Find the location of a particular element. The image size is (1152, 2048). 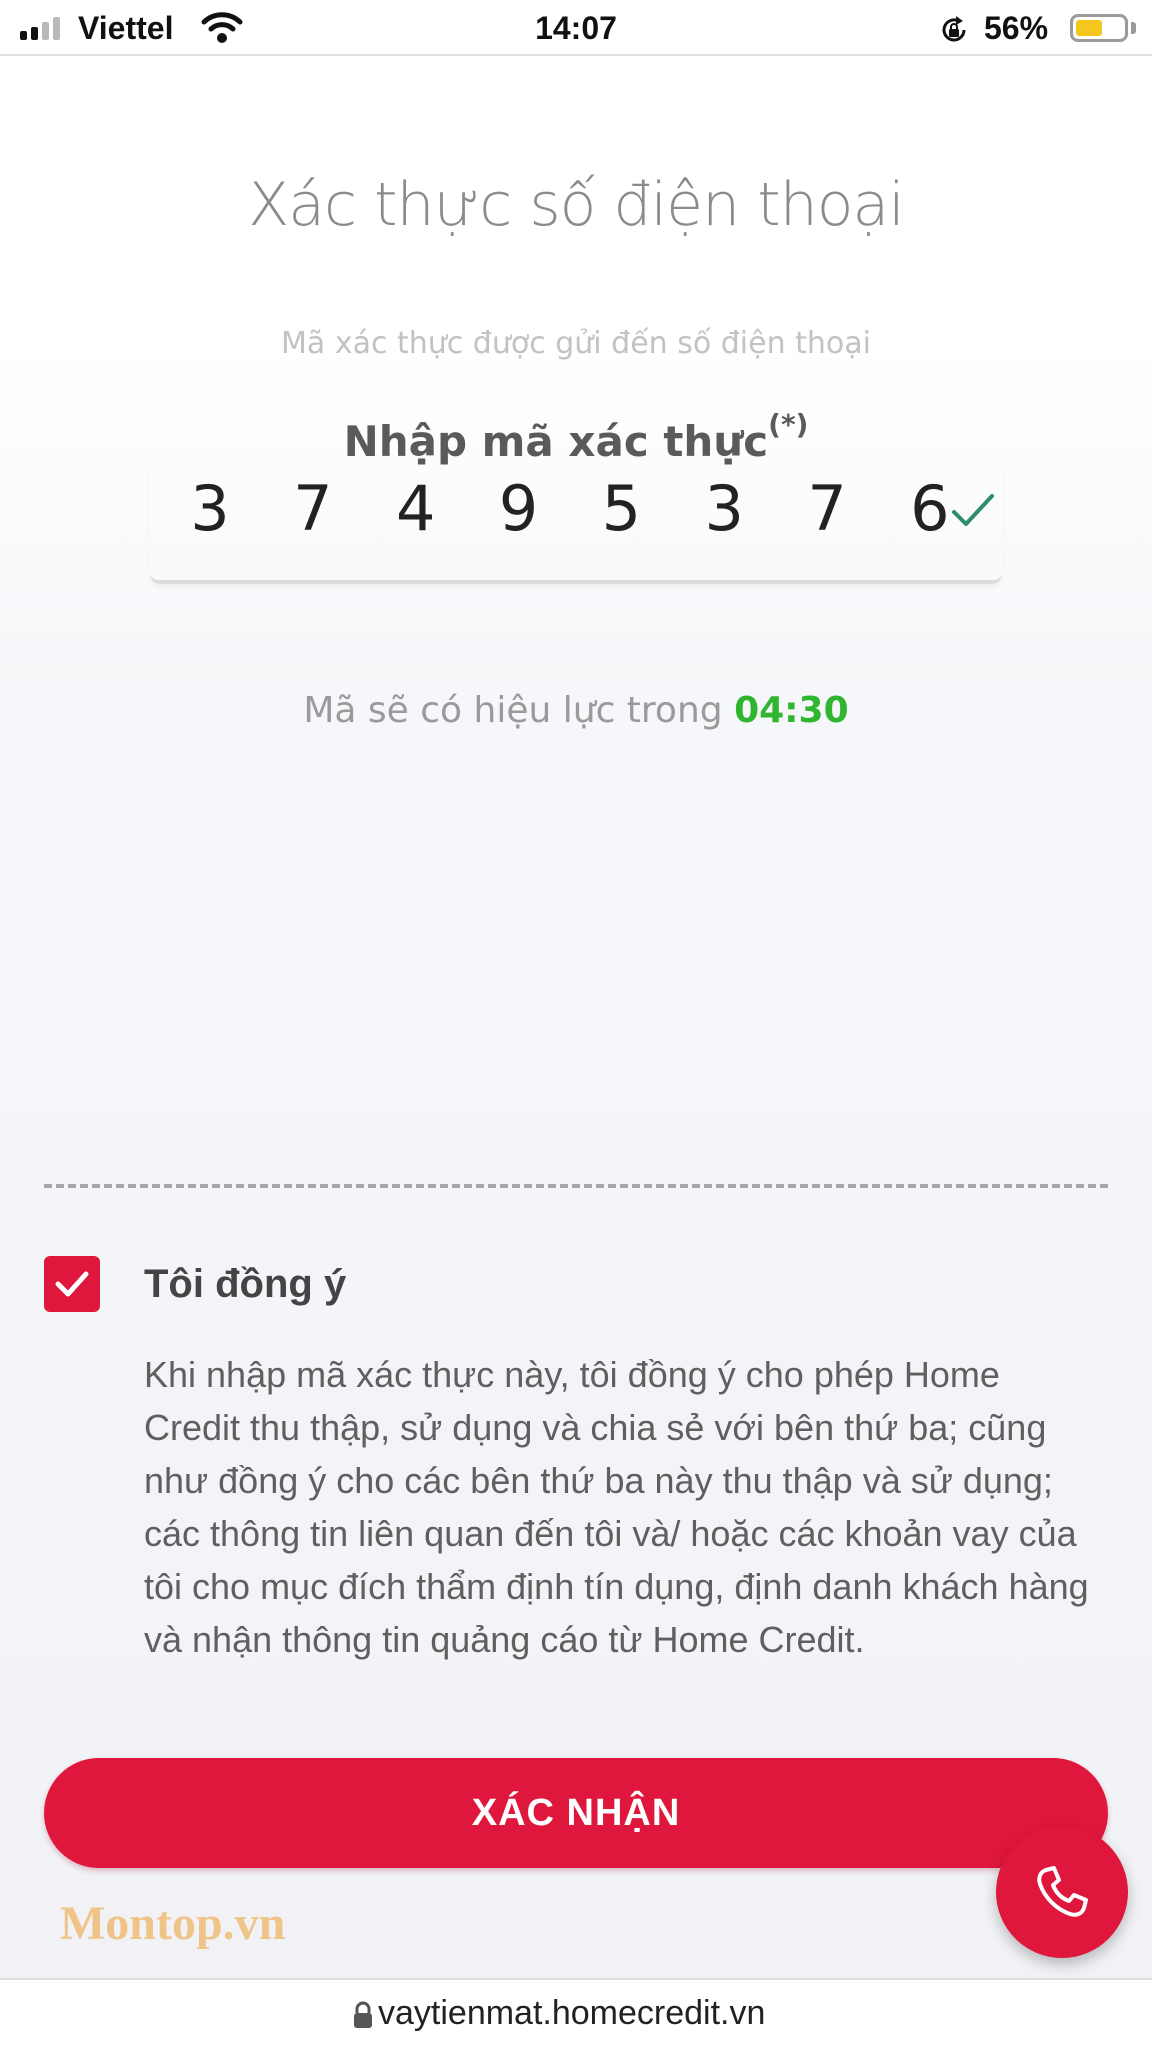

lock-icon is located at coordinates (363, 2014).